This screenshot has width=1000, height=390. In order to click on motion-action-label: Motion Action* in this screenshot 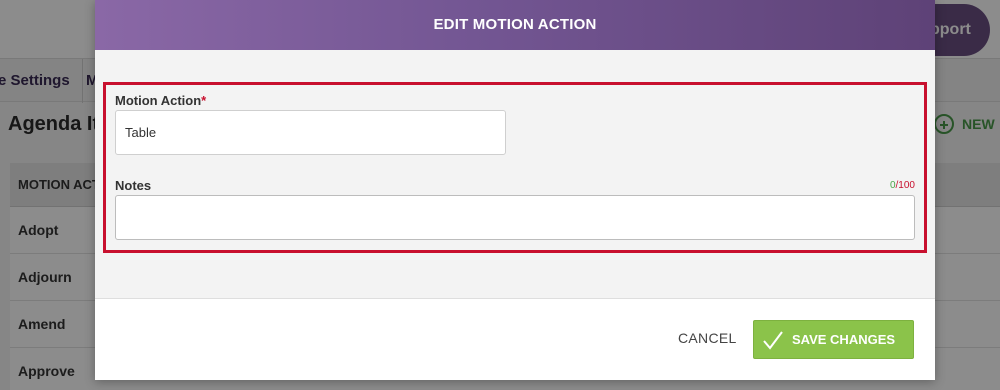, I will do `click(160, 100)`.